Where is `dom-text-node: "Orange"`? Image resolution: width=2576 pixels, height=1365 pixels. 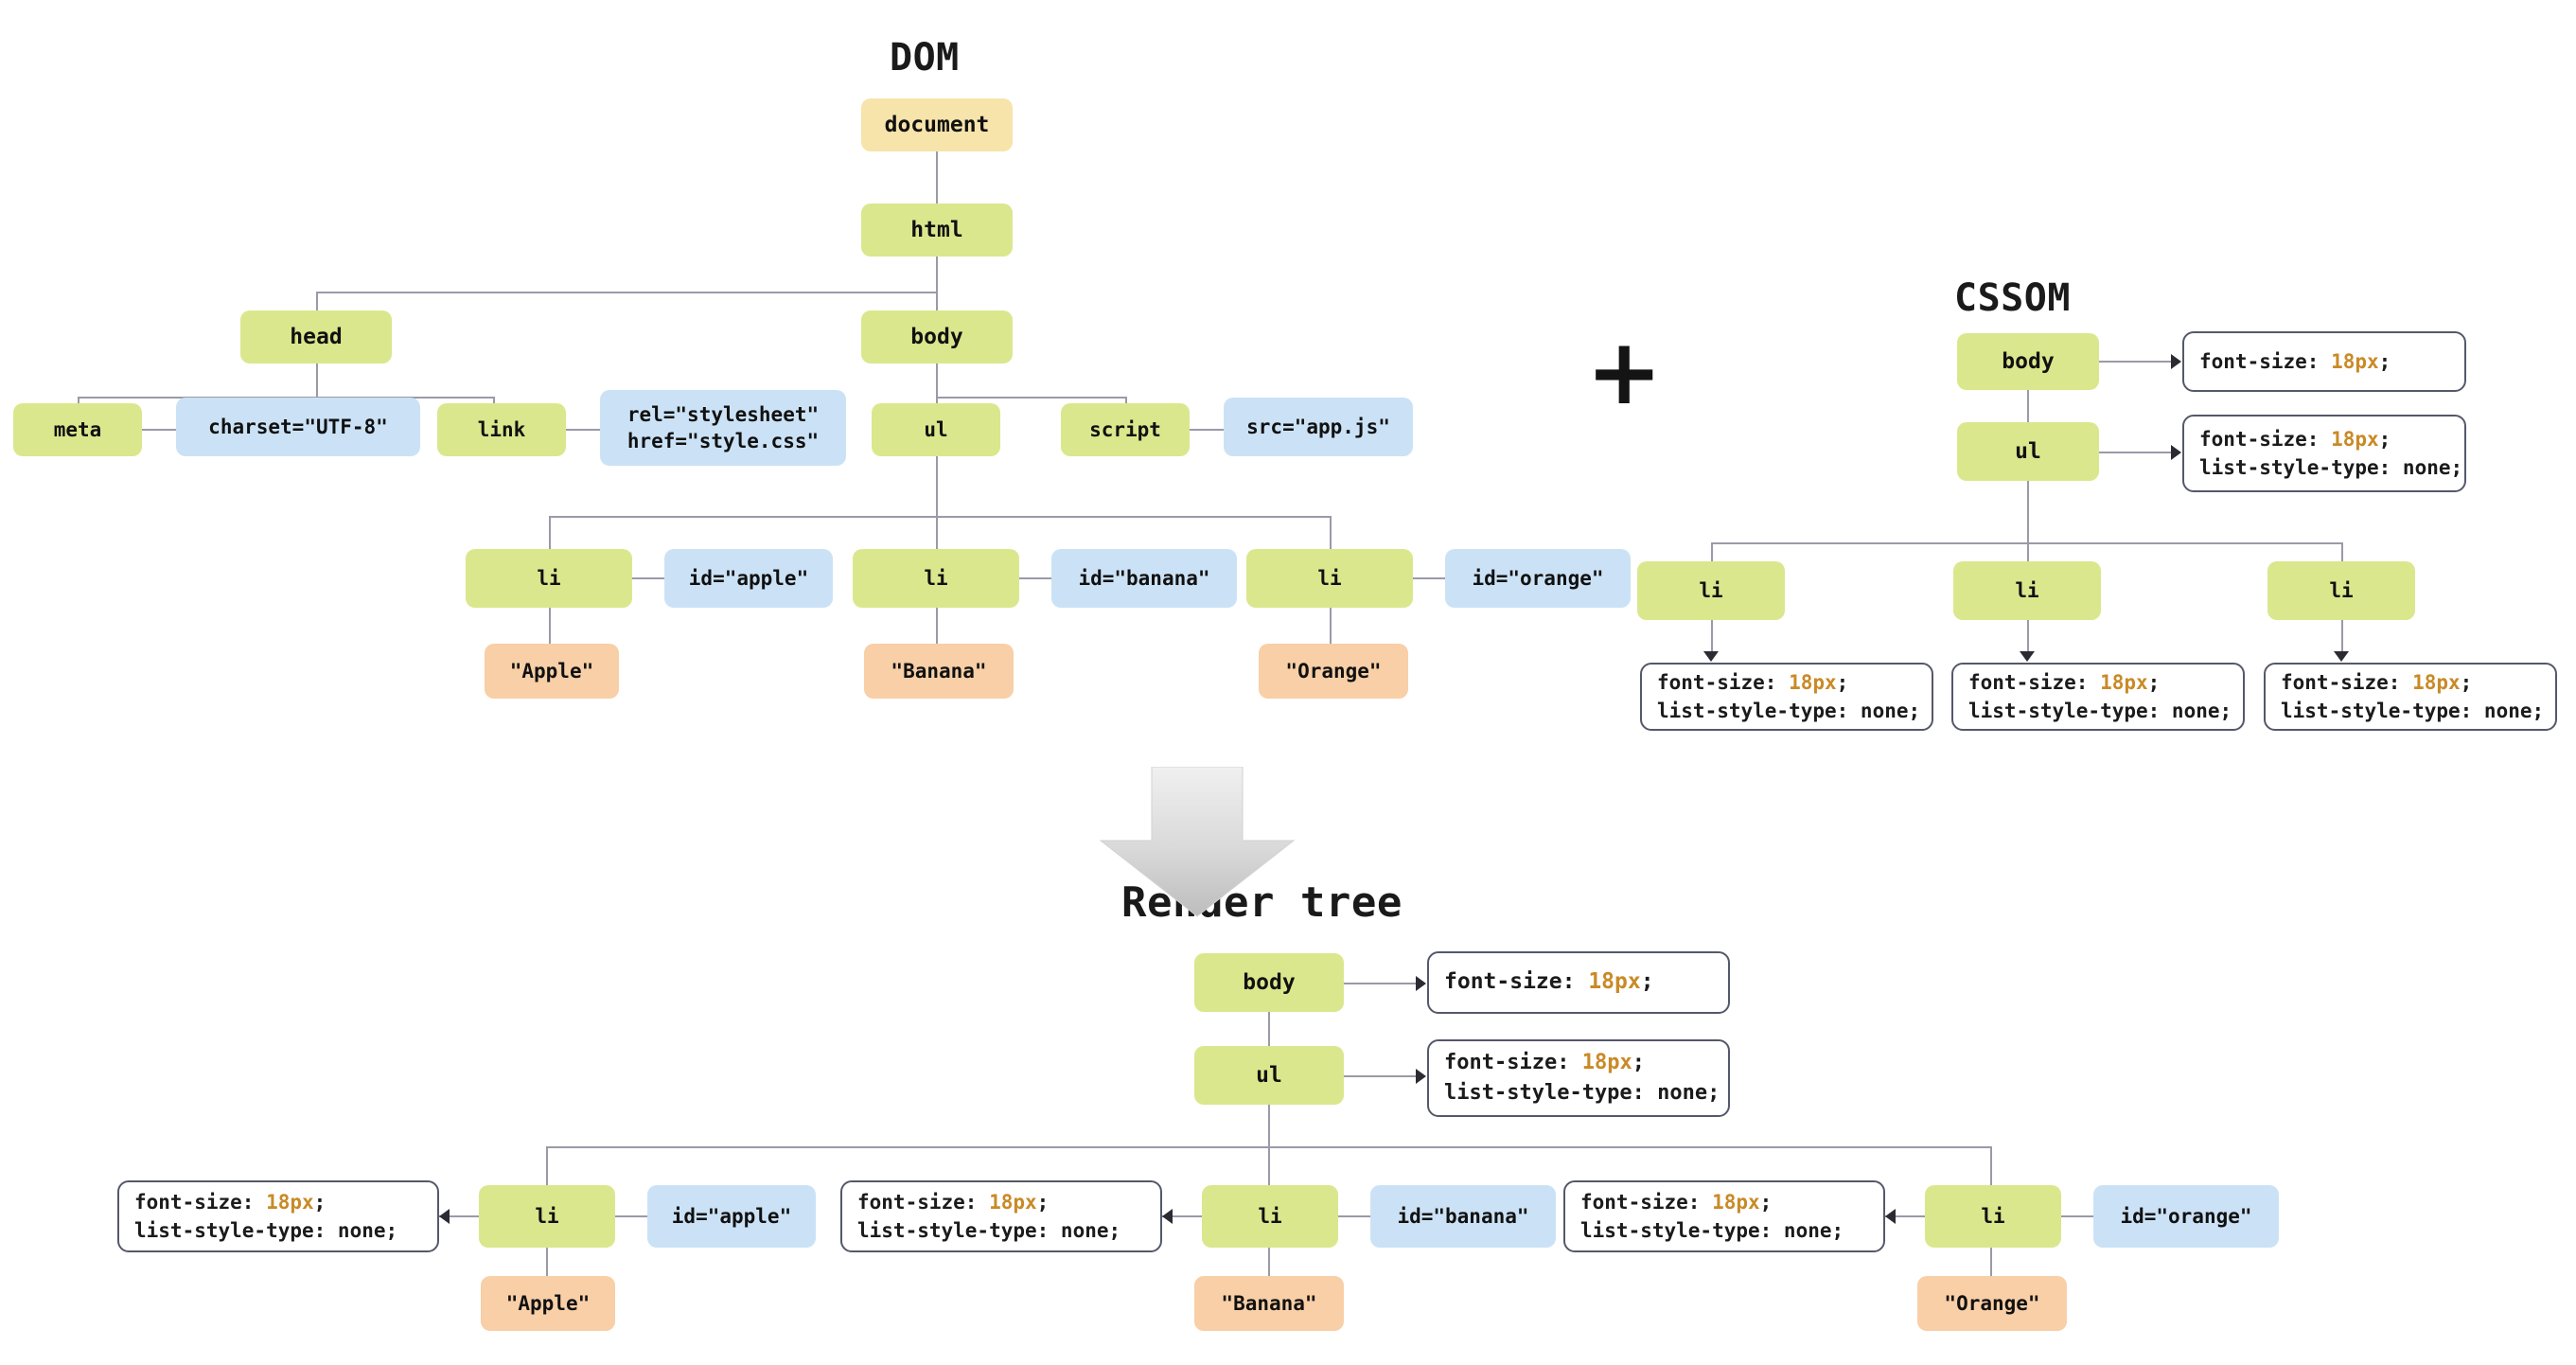
dom-text-node: "Orange" is located at coordinates (1333, 672).